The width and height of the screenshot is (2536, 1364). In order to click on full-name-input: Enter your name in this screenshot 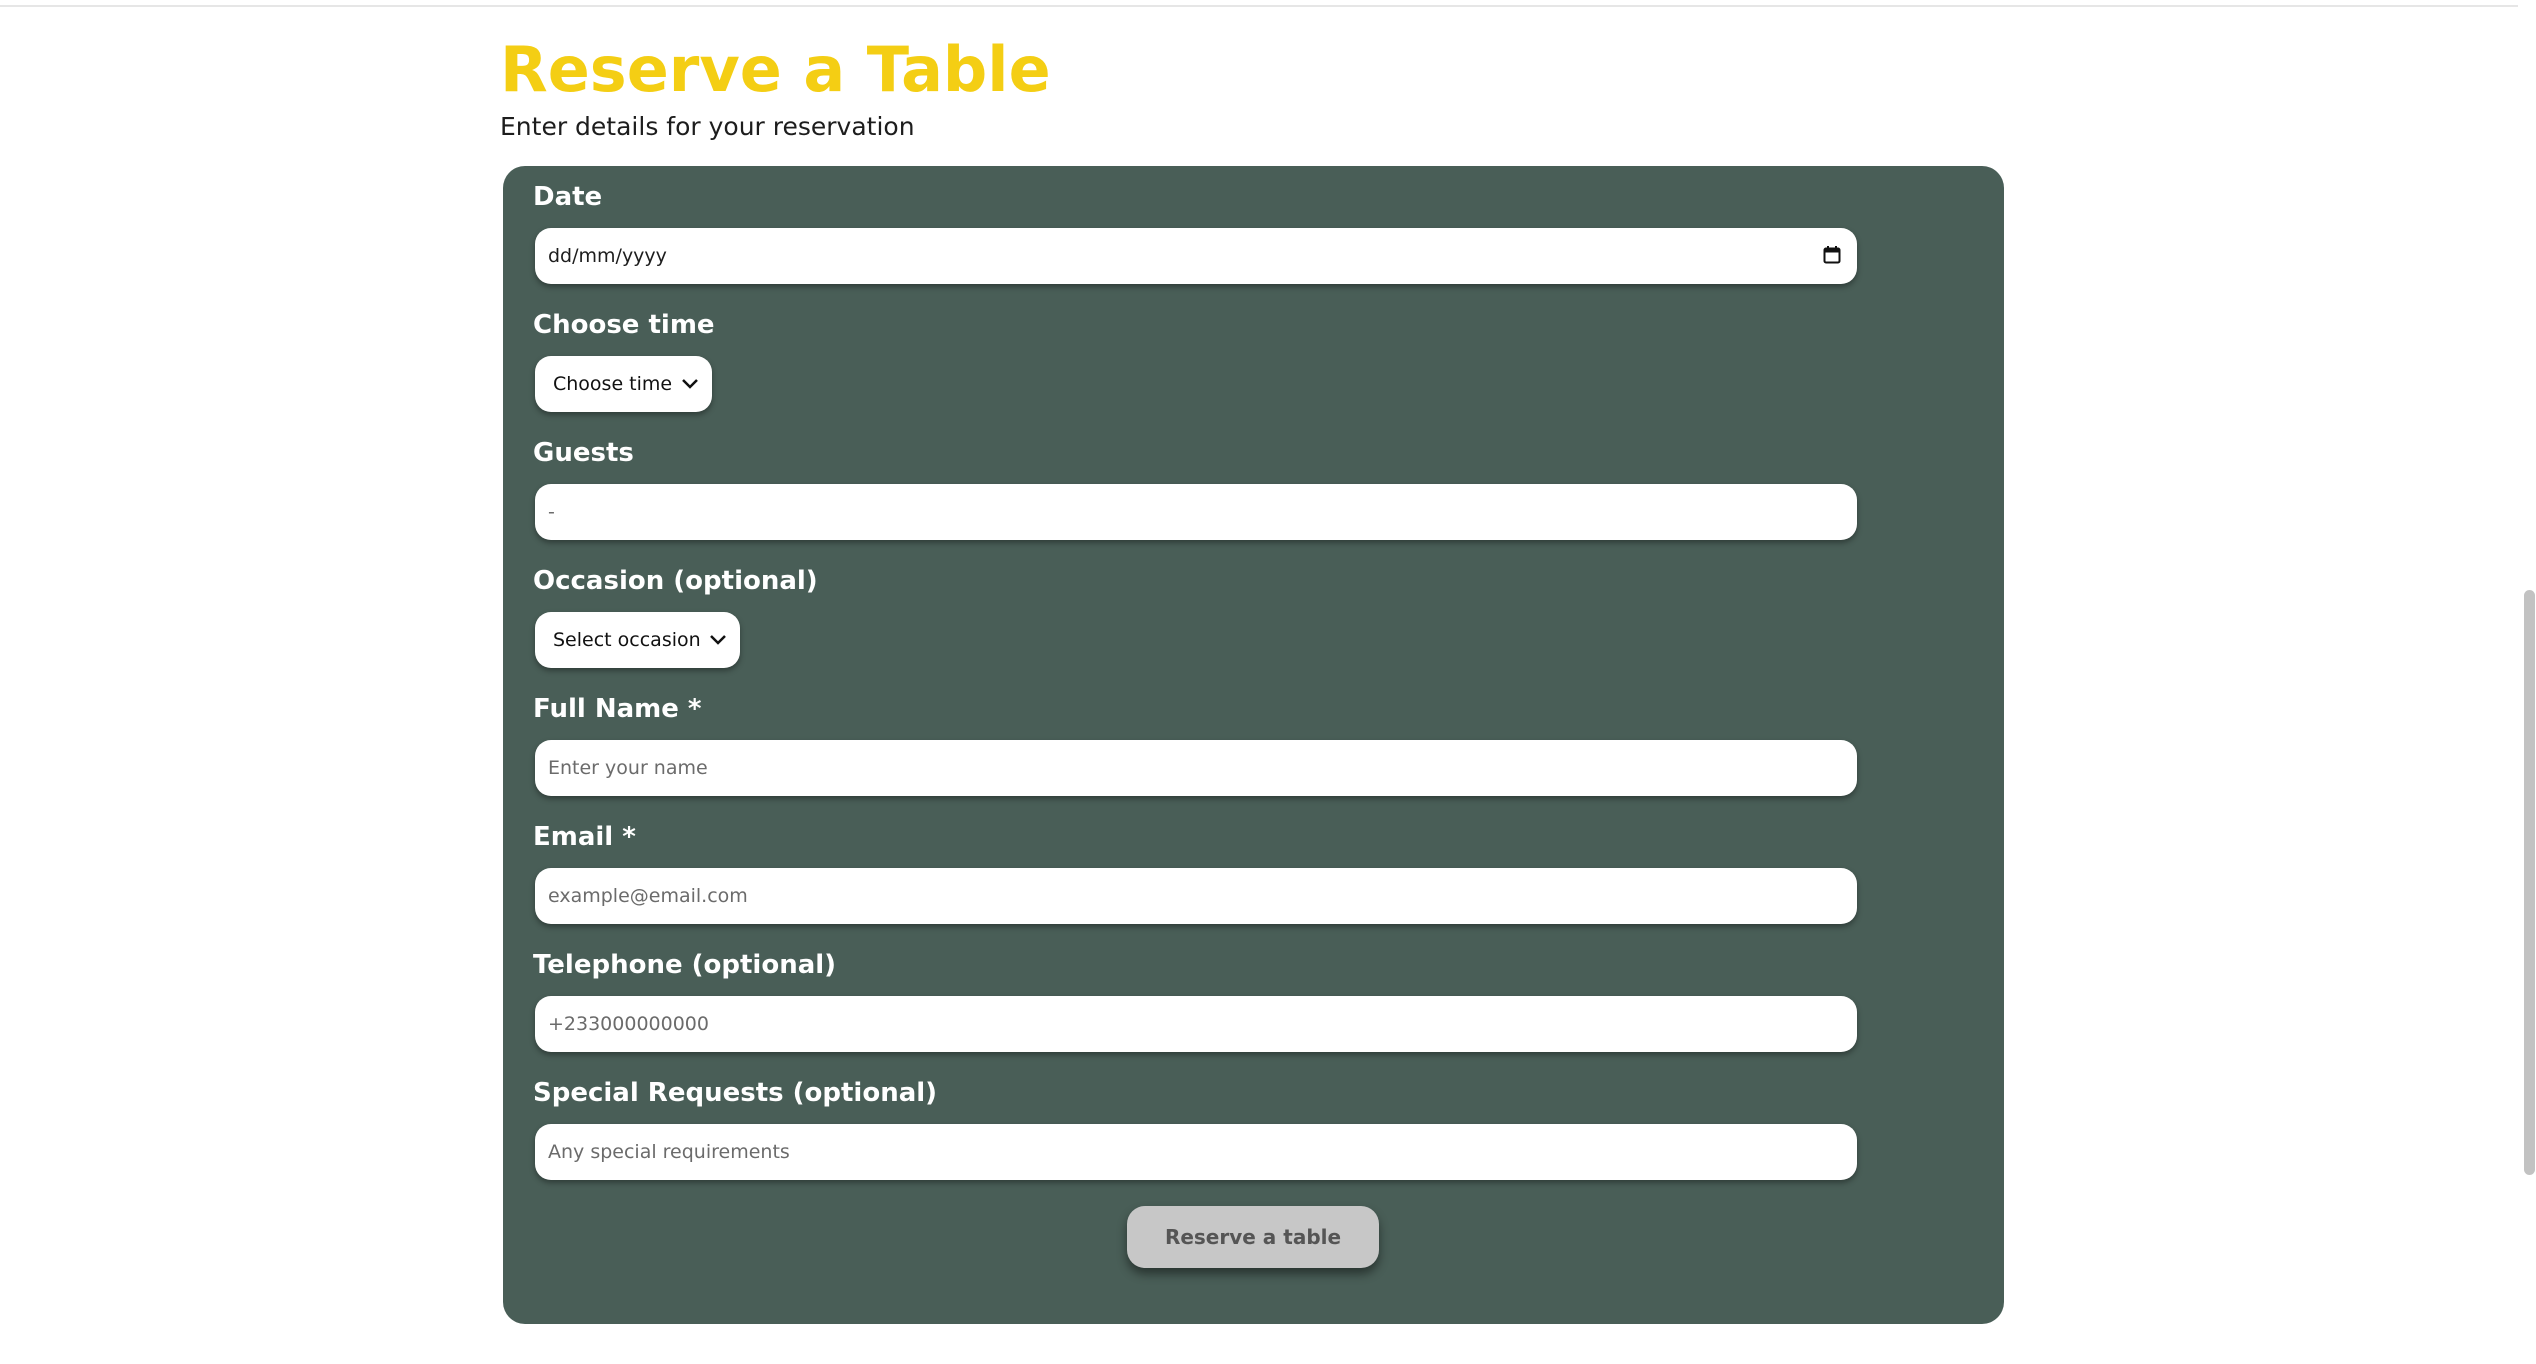, I will do `click(1196, 768)`.